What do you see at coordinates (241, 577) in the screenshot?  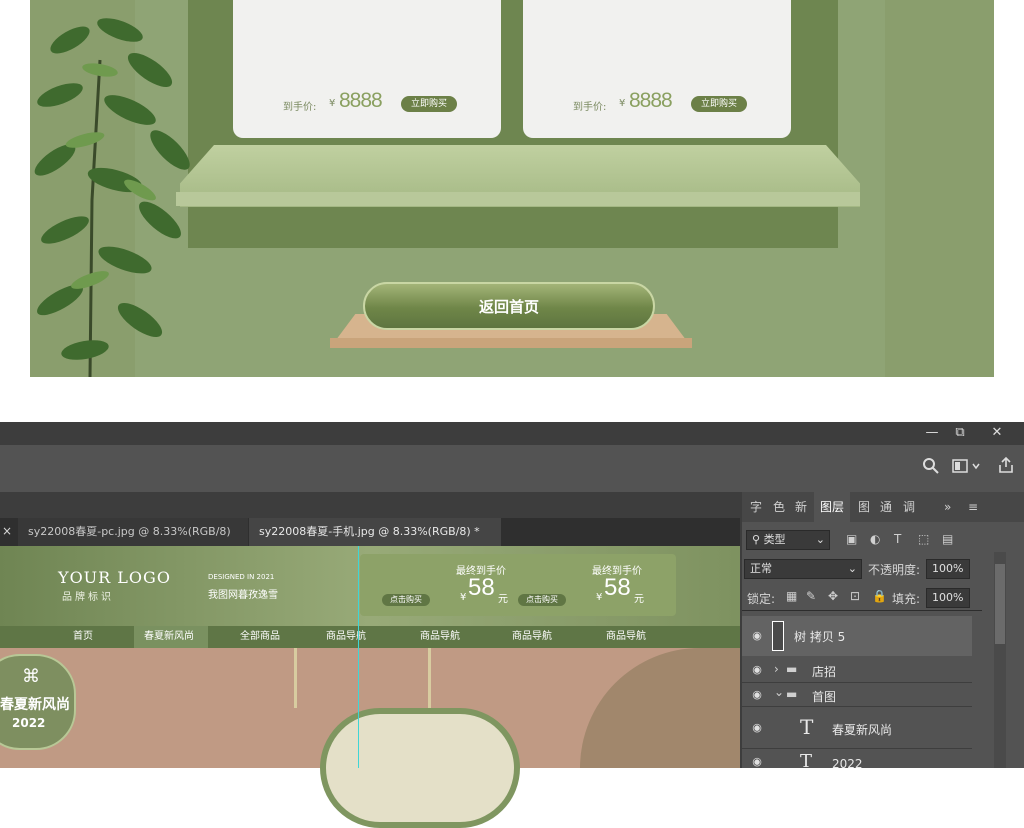 I see `designed-label: DESIGNED IN 2021` at bounding box center [241, 577].